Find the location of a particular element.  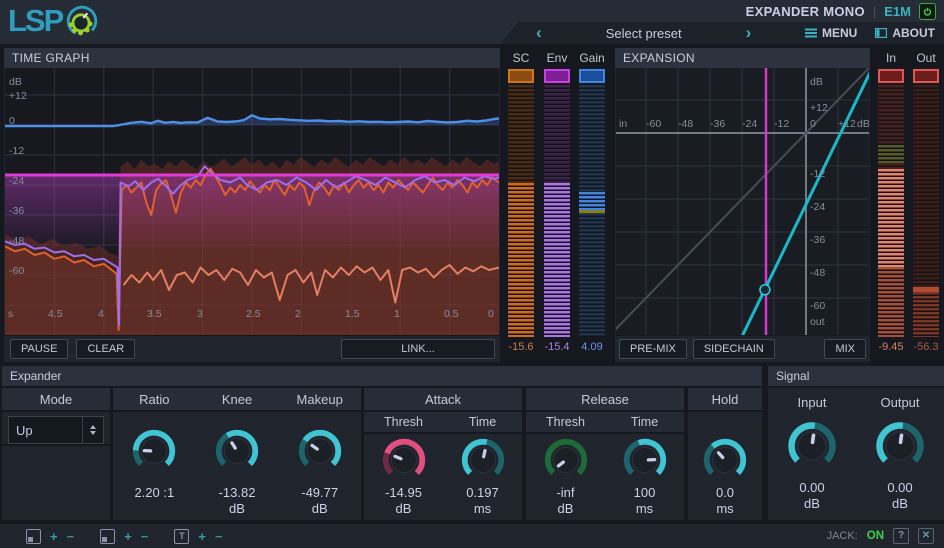

signal-input-knob is located at coordinates (812, 446).